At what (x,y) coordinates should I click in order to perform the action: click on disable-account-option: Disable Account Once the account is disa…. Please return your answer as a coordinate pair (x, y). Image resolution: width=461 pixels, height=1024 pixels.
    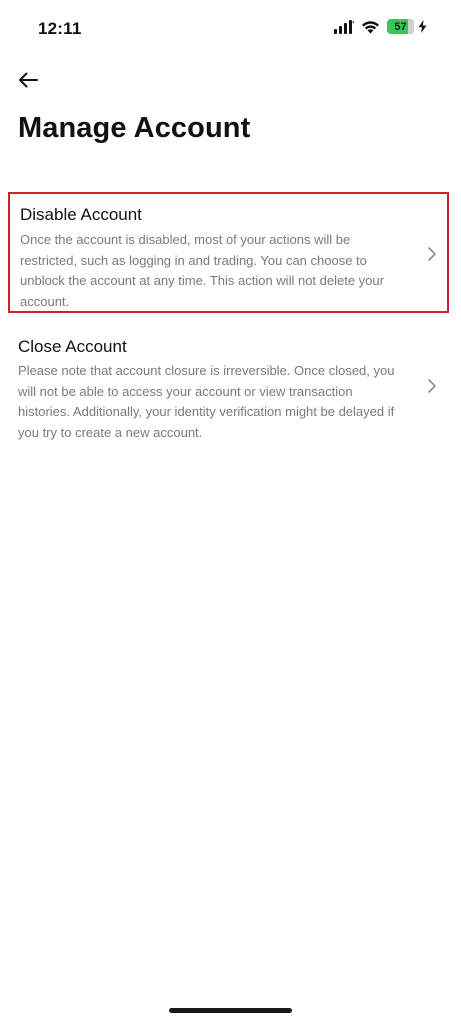
    Looking at the image, I should click on (228, 252).